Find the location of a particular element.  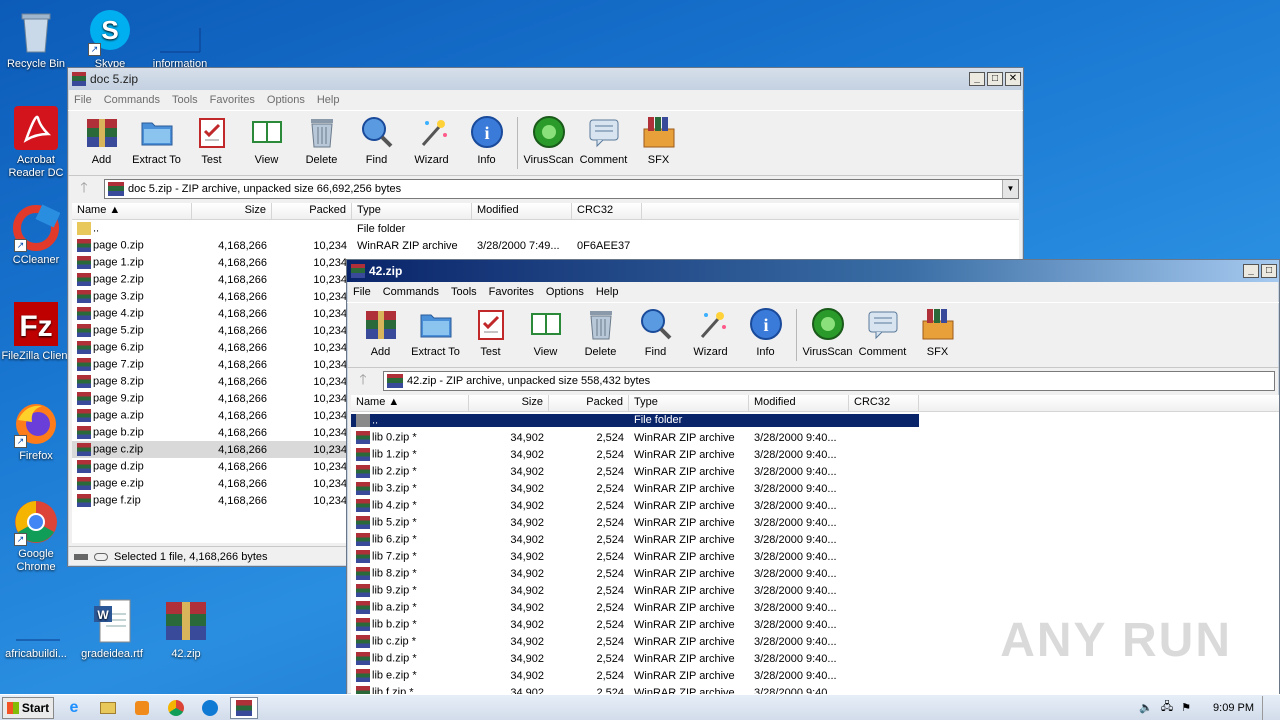

flag-icon: ⚑ is located at coordinates (1186, 707).